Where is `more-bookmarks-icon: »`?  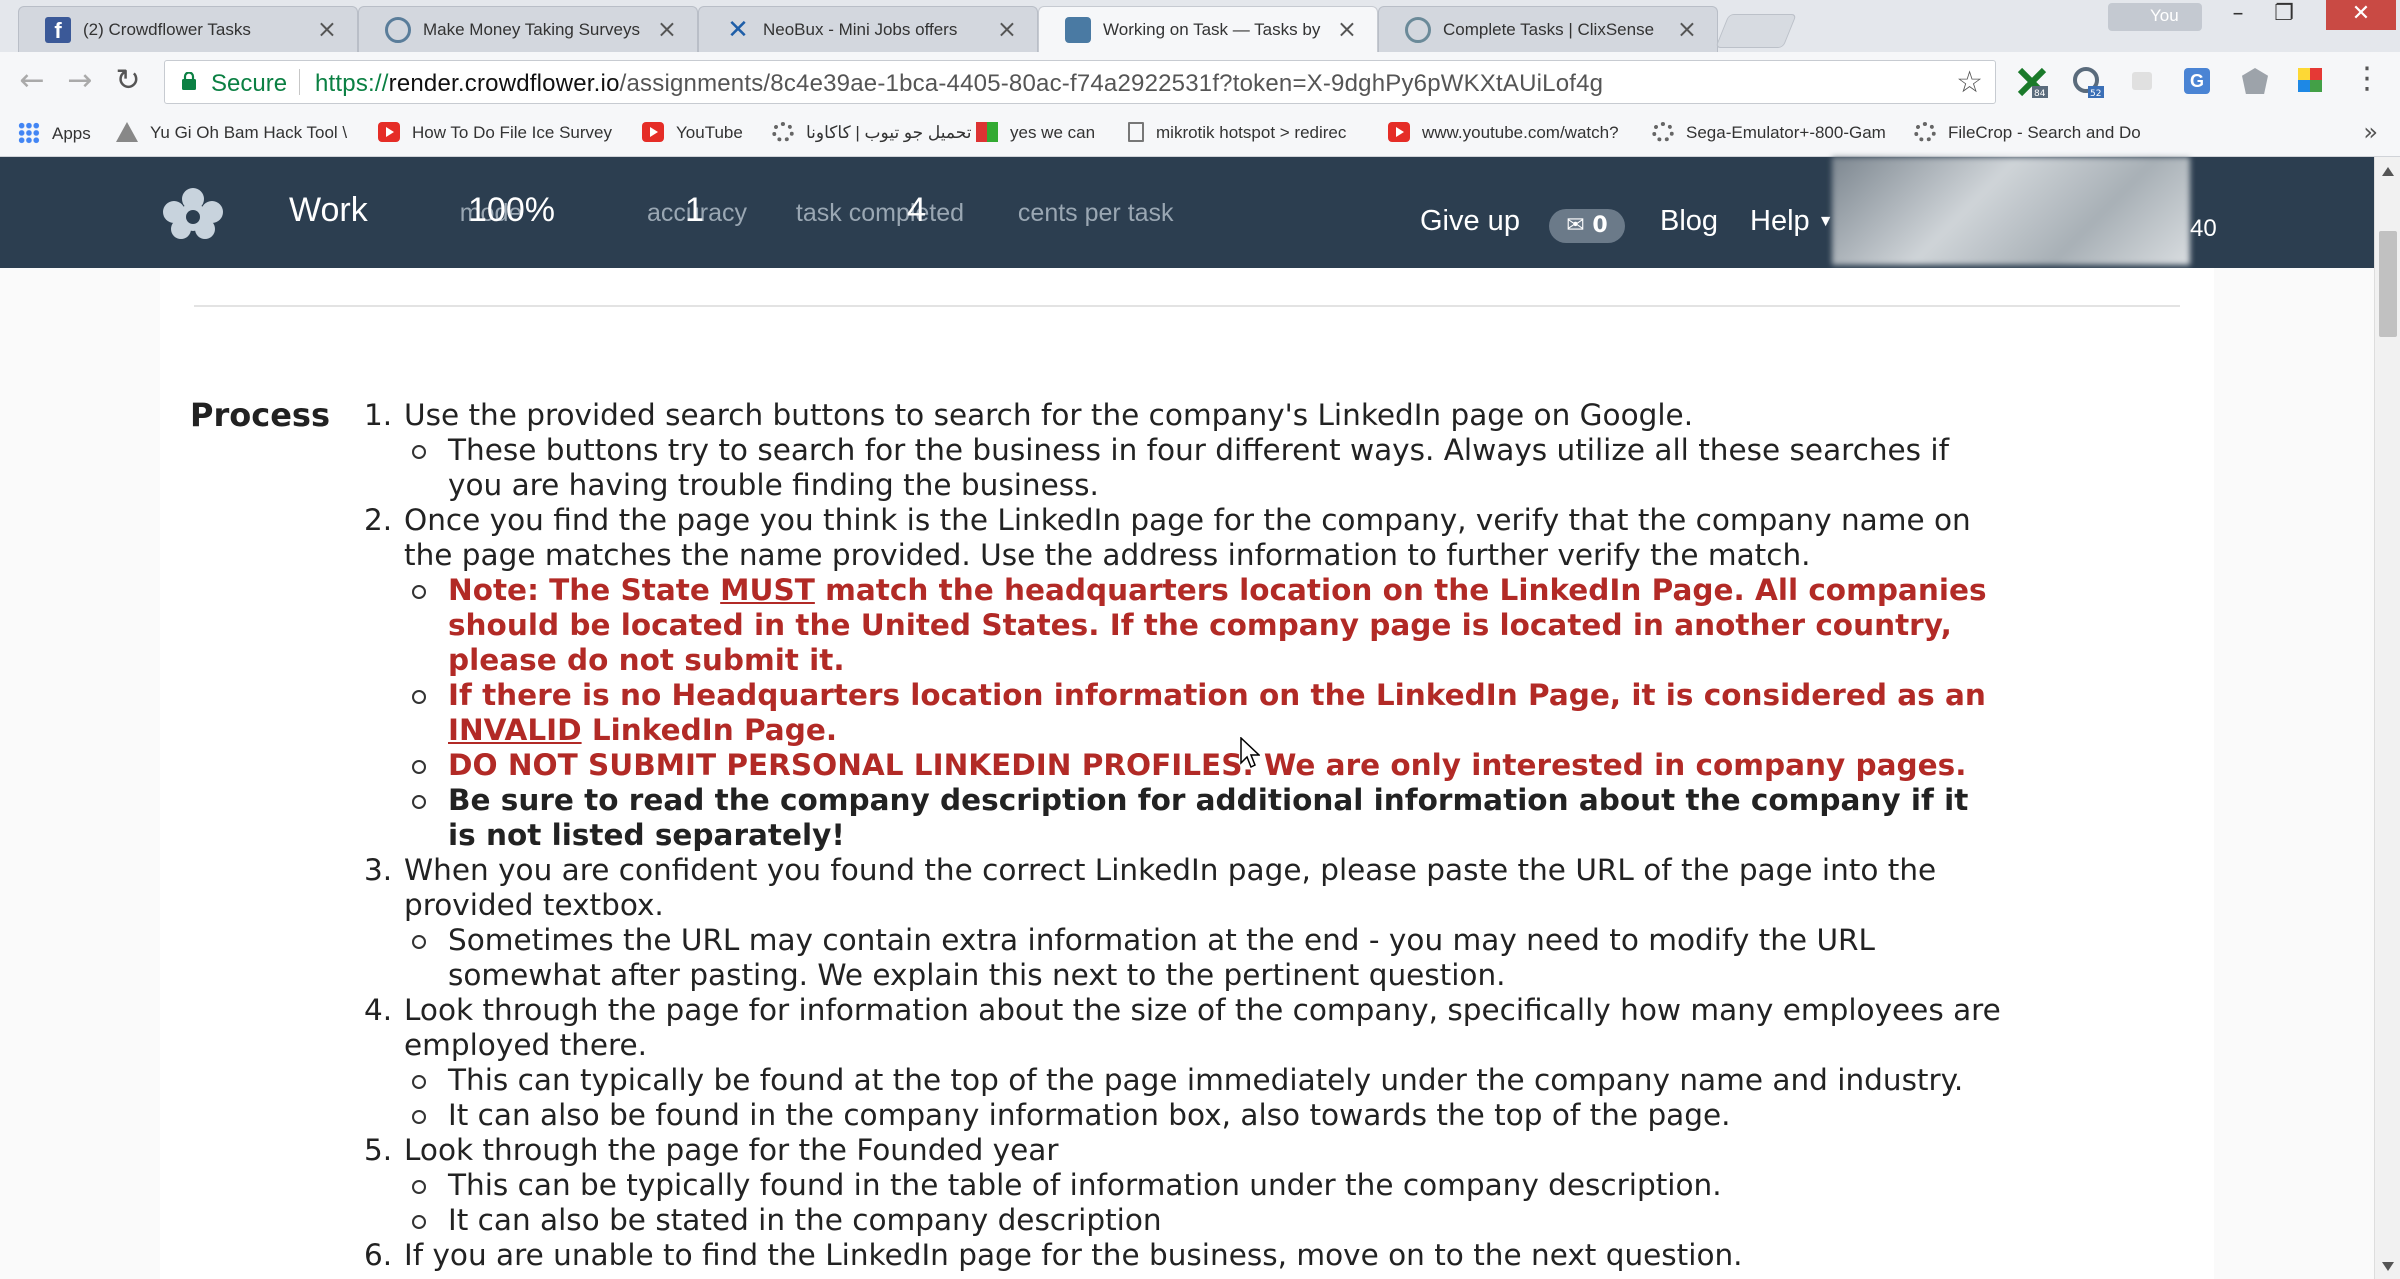
more-bookmarks-icon: » is located at coordinates (2370, 132).